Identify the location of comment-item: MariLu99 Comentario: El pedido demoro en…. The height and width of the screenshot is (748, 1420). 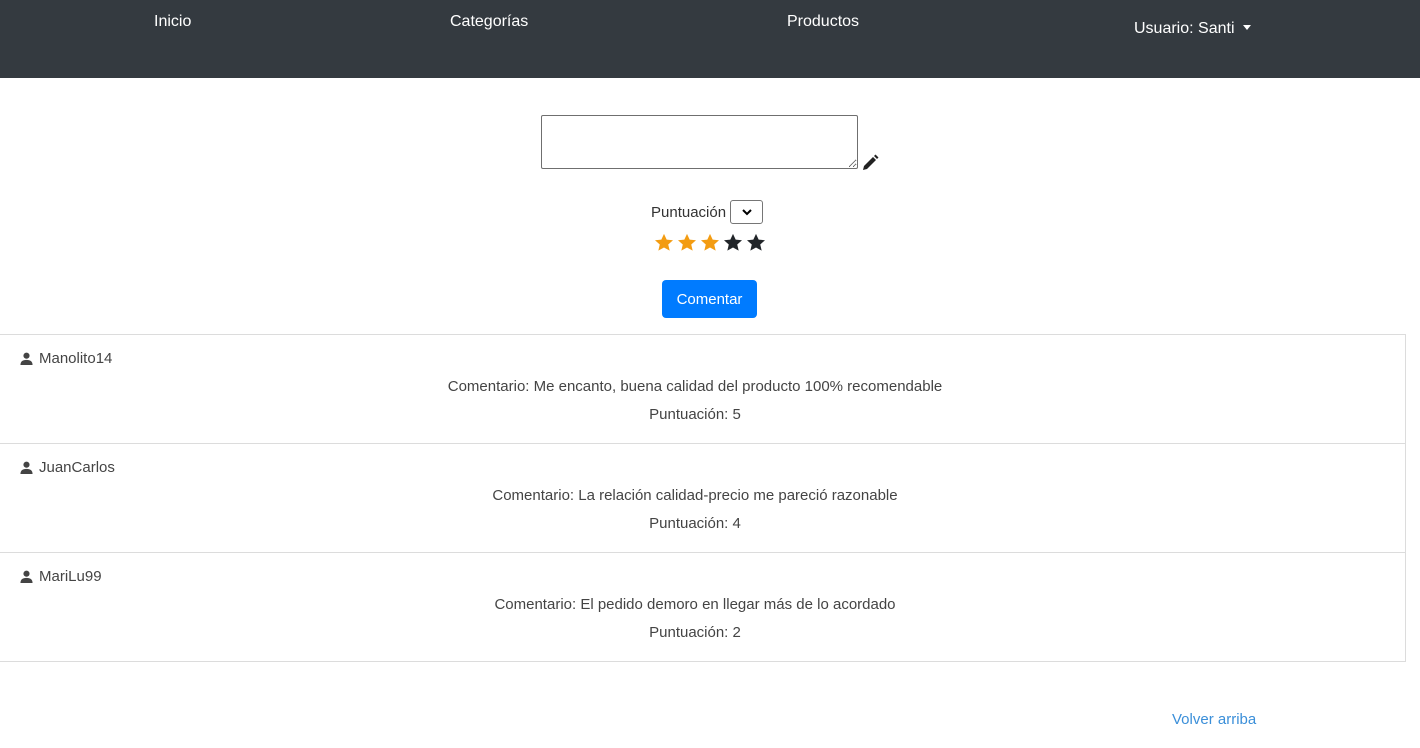
(702, 607).